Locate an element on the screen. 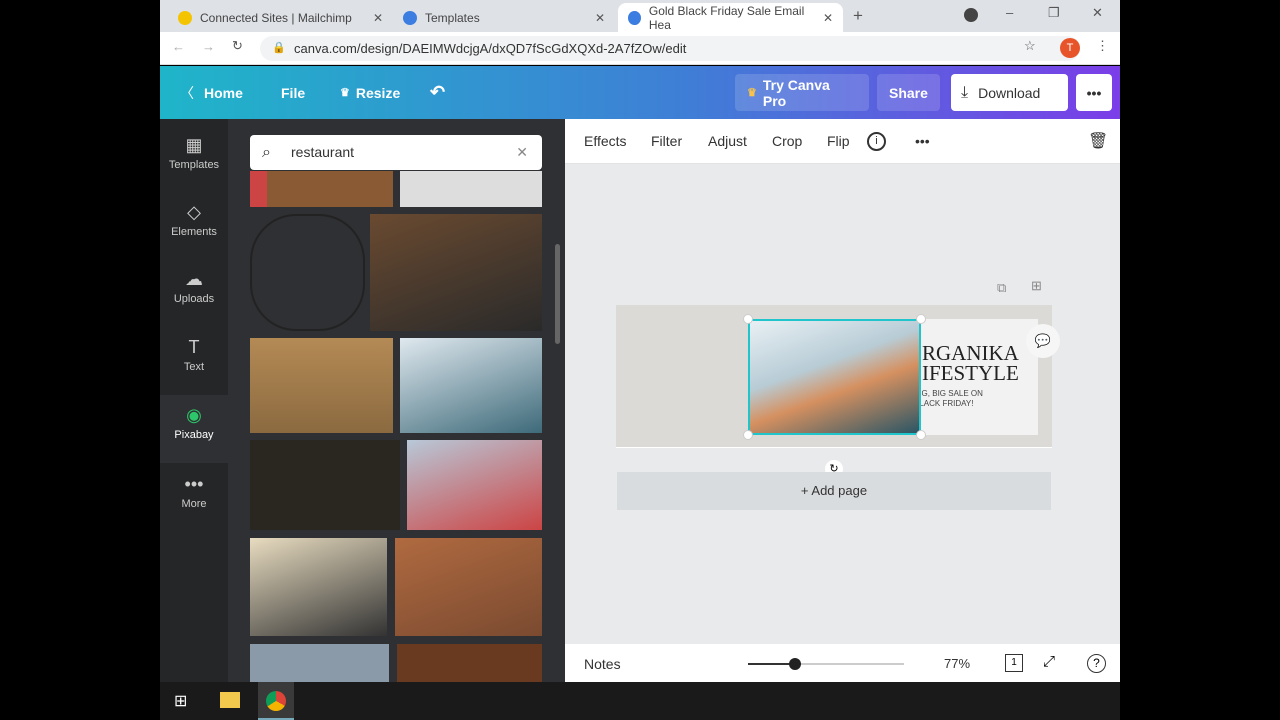  duplicate-page-icon: ⧉ is located at coordinates (1001, 288).